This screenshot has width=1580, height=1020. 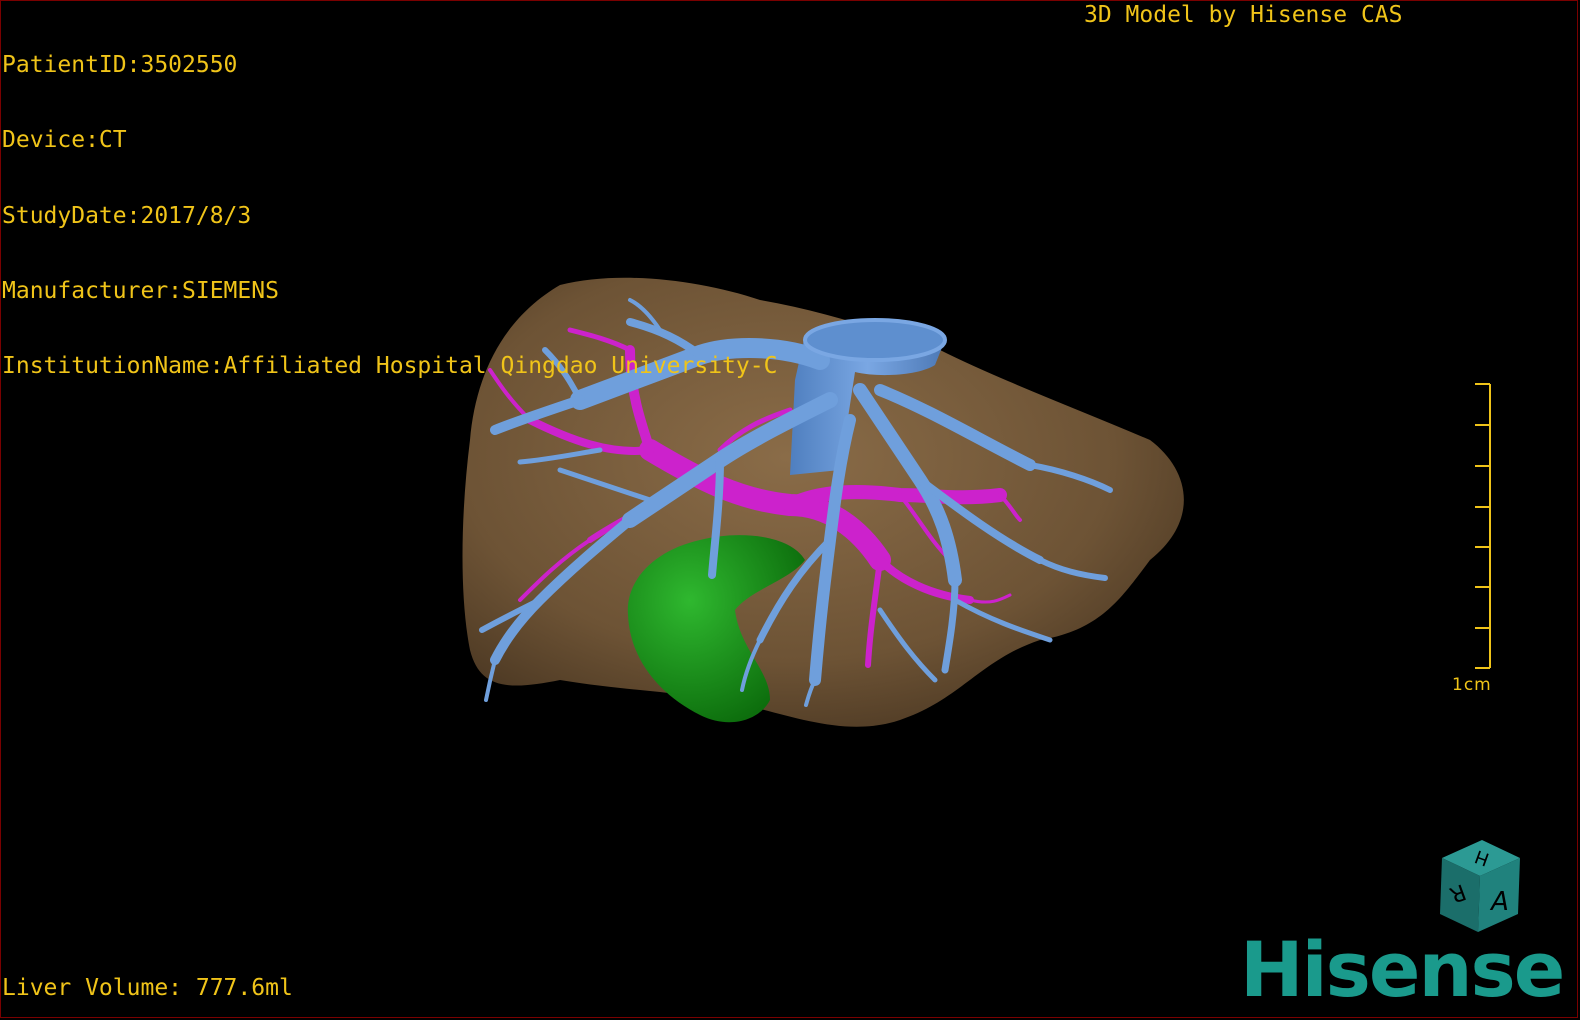 I want to click on ivc-opening, so click(x=875, y=340).